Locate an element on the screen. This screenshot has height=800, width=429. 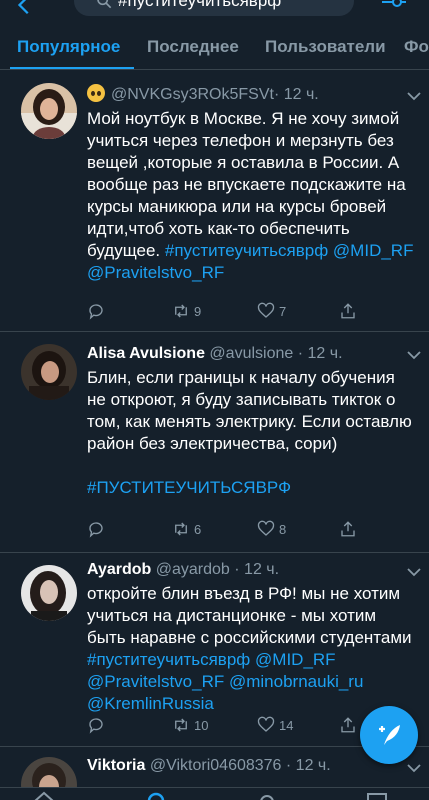
tweet-handle: @avulsione is located at coordinates (251, 353).